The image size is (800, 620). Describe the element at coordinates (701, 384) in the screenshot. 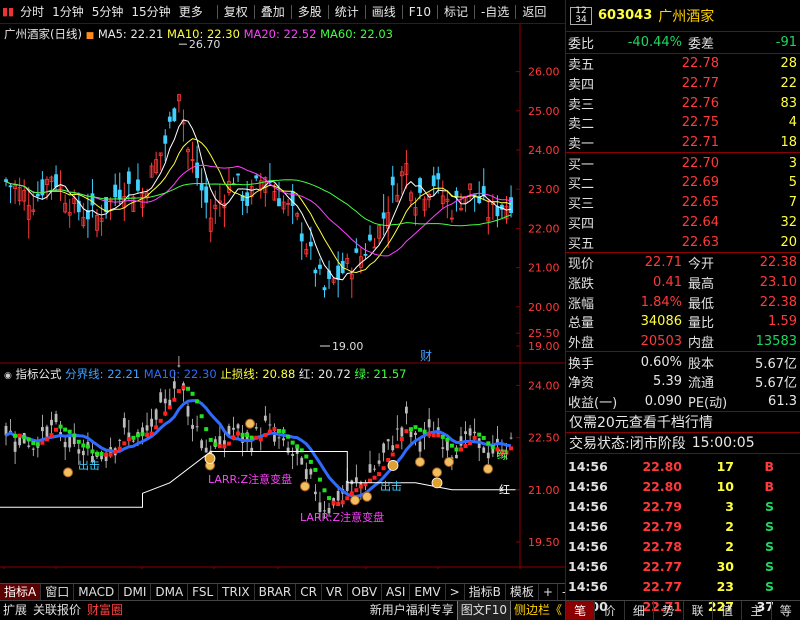

I see `stat-label: 流通` at that location.